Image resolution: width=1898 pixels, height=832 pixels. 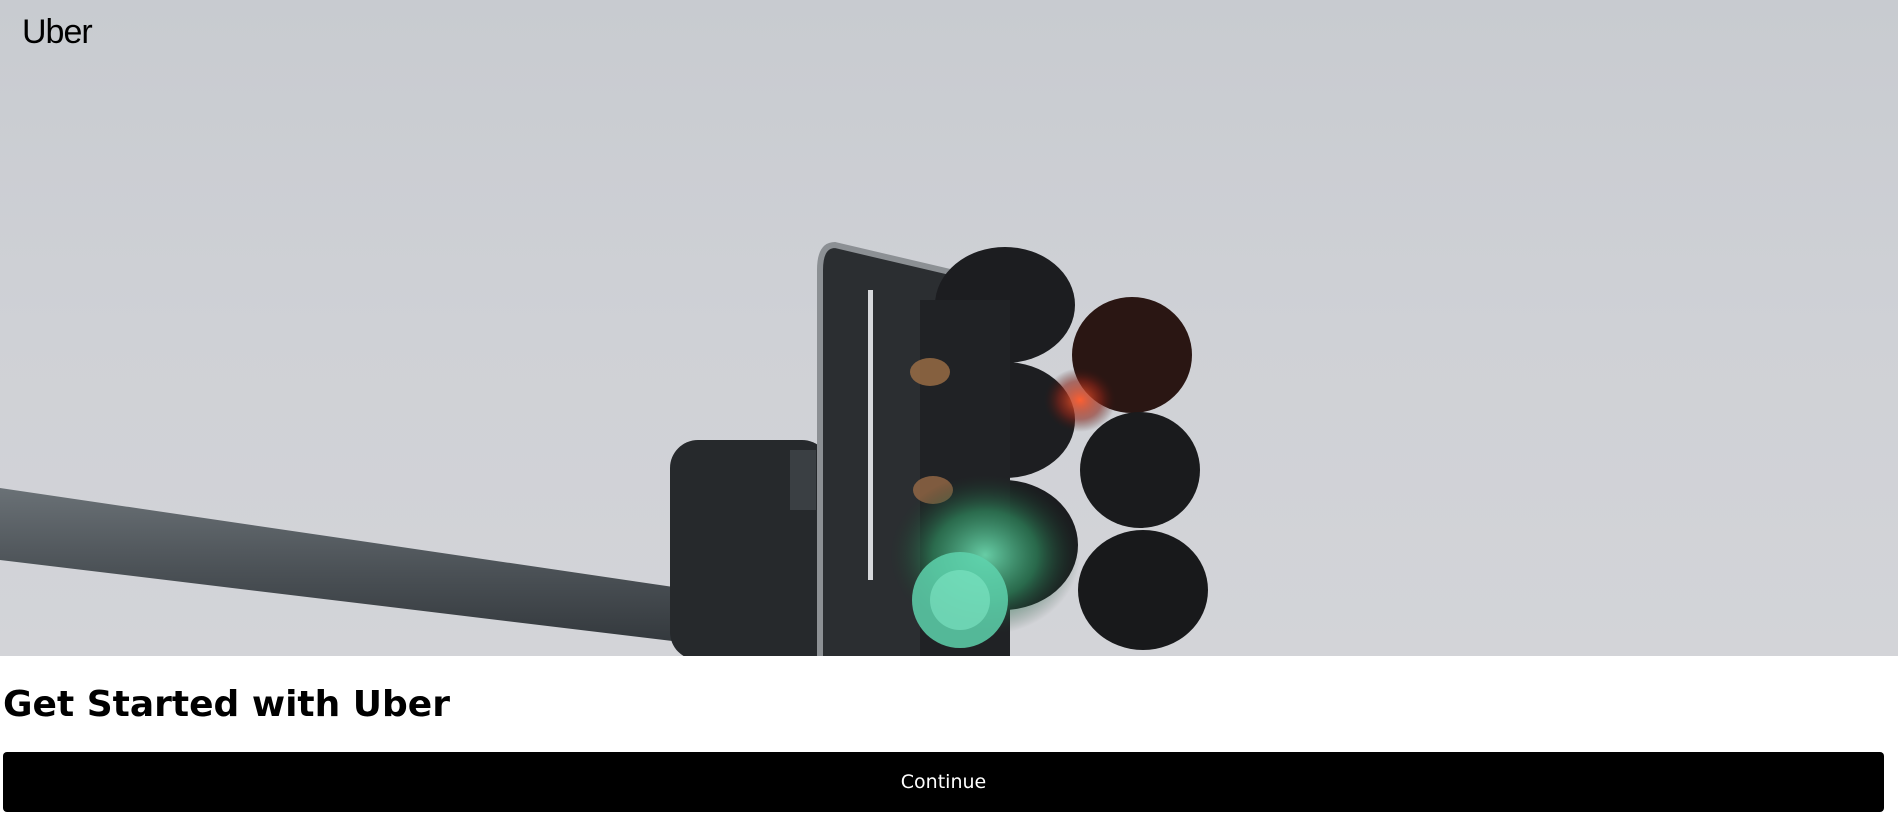 What do you see at coordinates (57, 32) in the screenshot?
I see `uber-logo: Uber` at bounding box center [57, 32].